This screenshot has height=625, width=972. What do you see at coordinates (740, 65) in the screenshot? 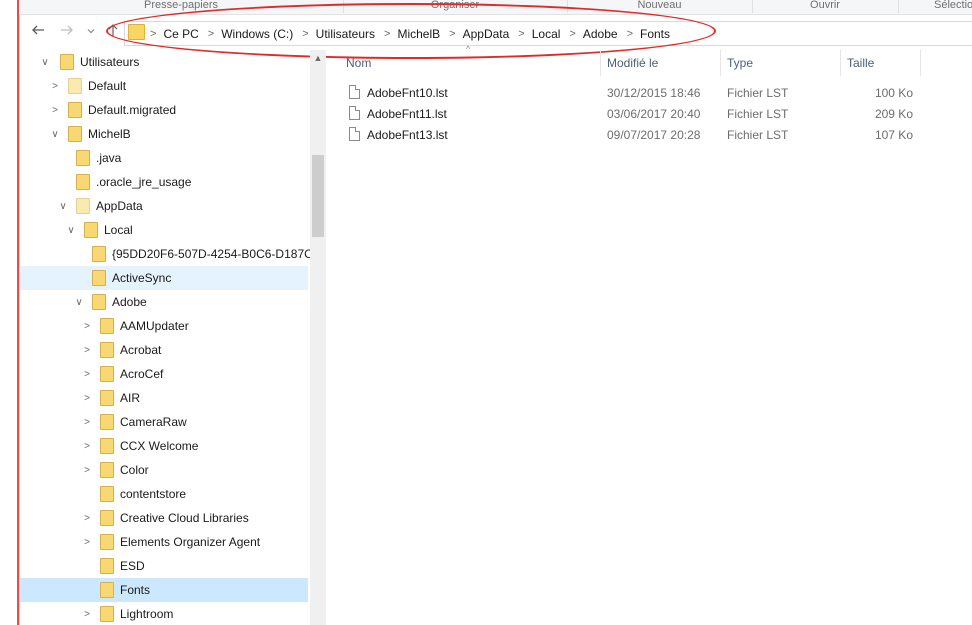
I see `column-header-type: Type` at bounding box center [740, 65].